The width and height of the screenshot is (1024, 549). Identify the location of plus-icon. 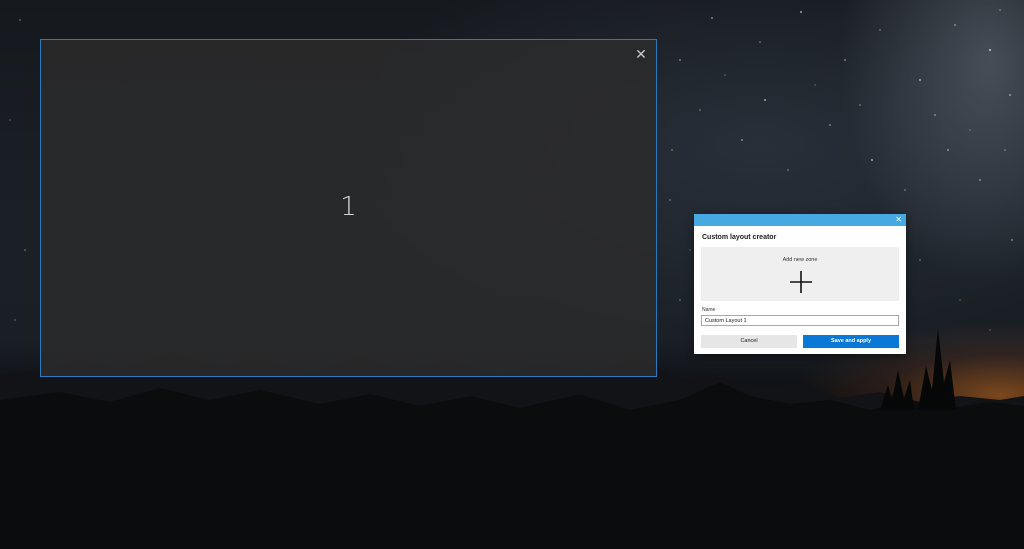
(801, 282).